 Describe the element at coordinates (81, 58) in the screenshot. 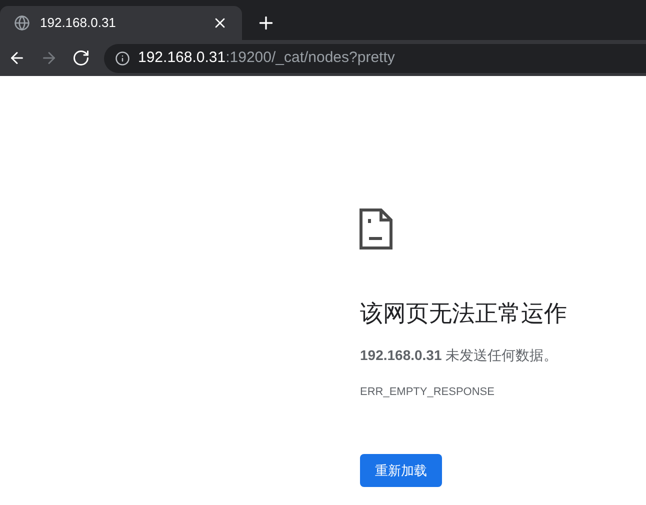

I see `reload-icon` at that location.